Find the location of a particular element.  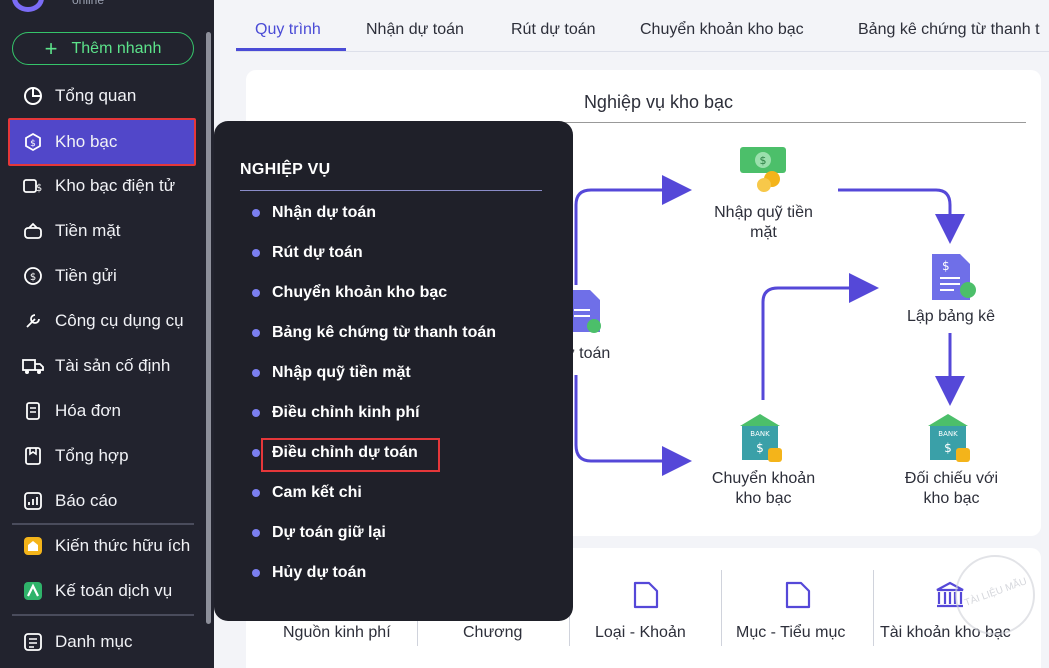

category-loai-khoan: Loại - Khoản is located at coordinates (640, 633).